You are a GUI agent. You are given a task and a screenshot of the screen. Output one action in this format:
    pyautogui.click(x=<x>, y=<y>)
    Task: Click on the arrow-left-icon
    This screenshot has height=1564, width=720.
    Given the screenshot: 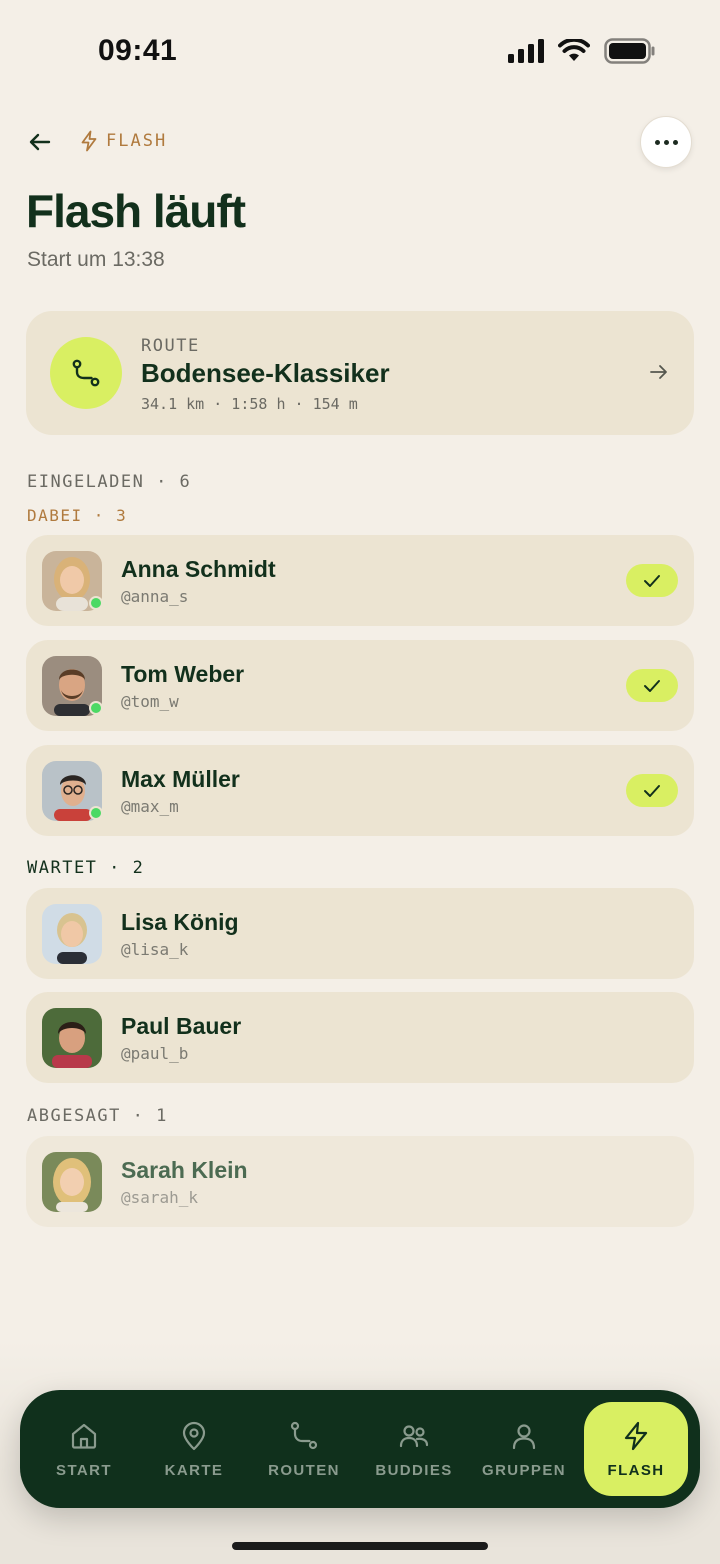 What is the action you would take?
    pyautogui.click(x=40, y=142)
    